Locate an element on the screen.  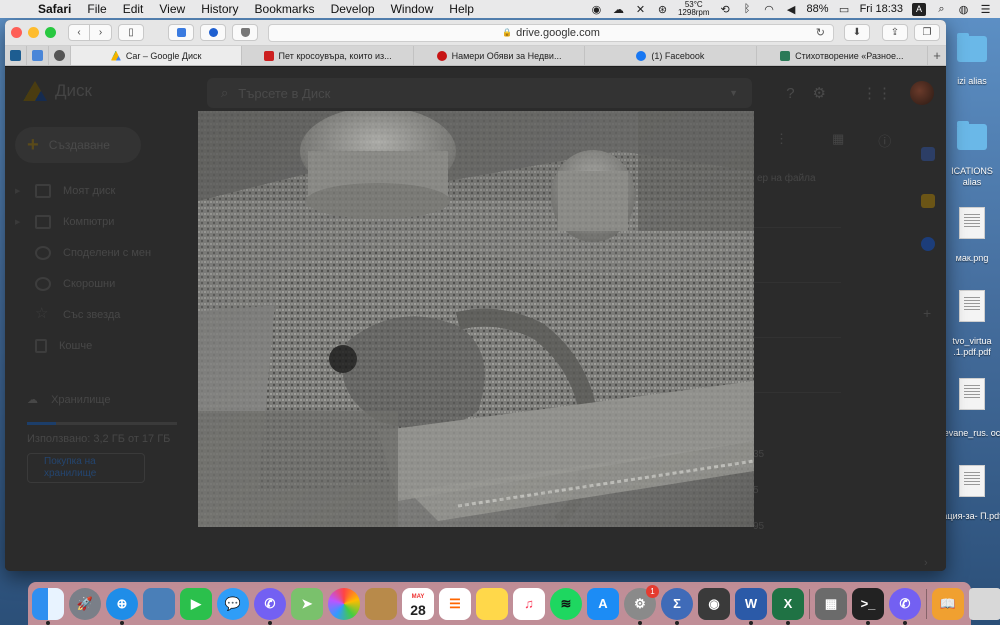
desktop-item-2: мак.png is located at coordinates (971, 235).